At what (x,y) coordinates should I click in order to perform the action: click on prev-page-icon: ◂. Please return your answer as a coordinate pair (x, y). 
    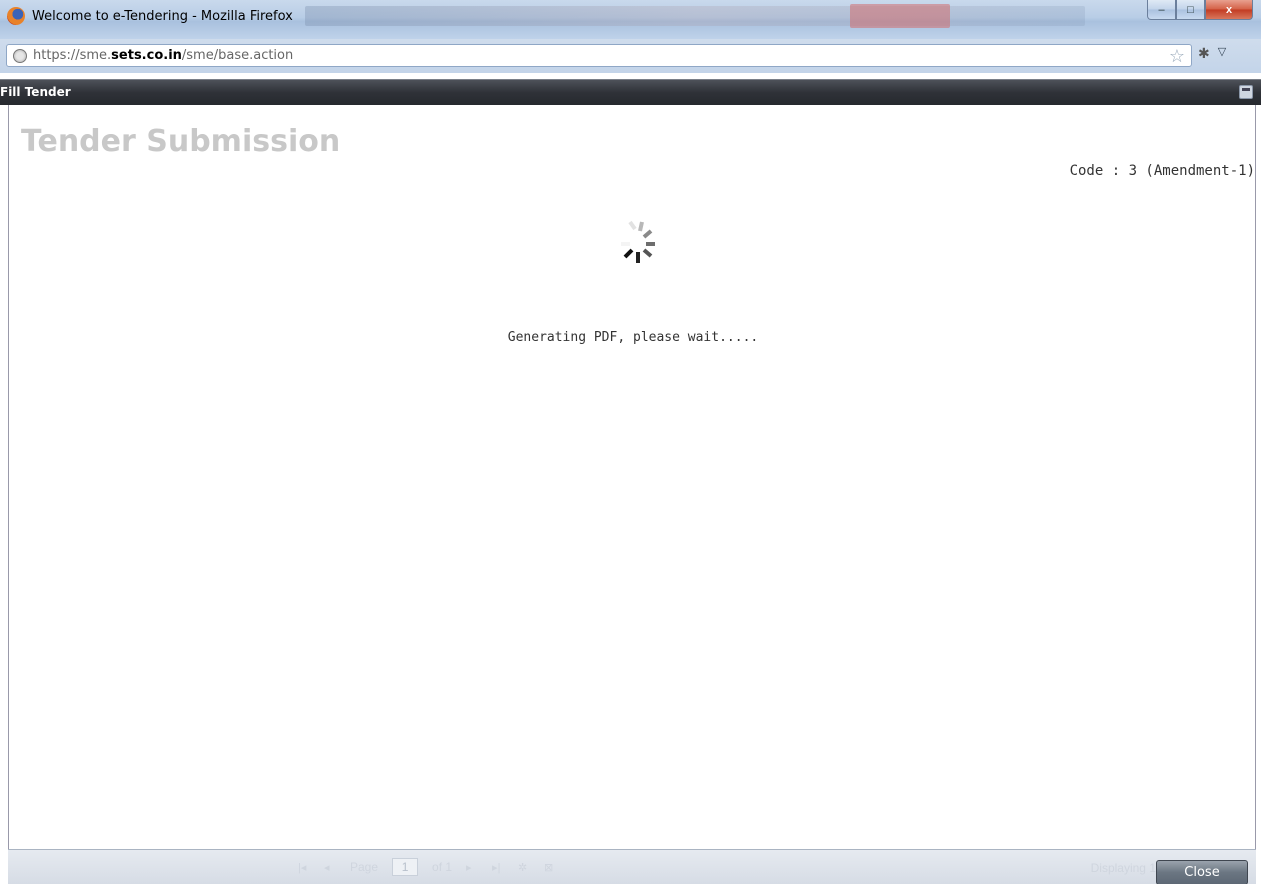
    Looking at the image, I should click on (330, 867).